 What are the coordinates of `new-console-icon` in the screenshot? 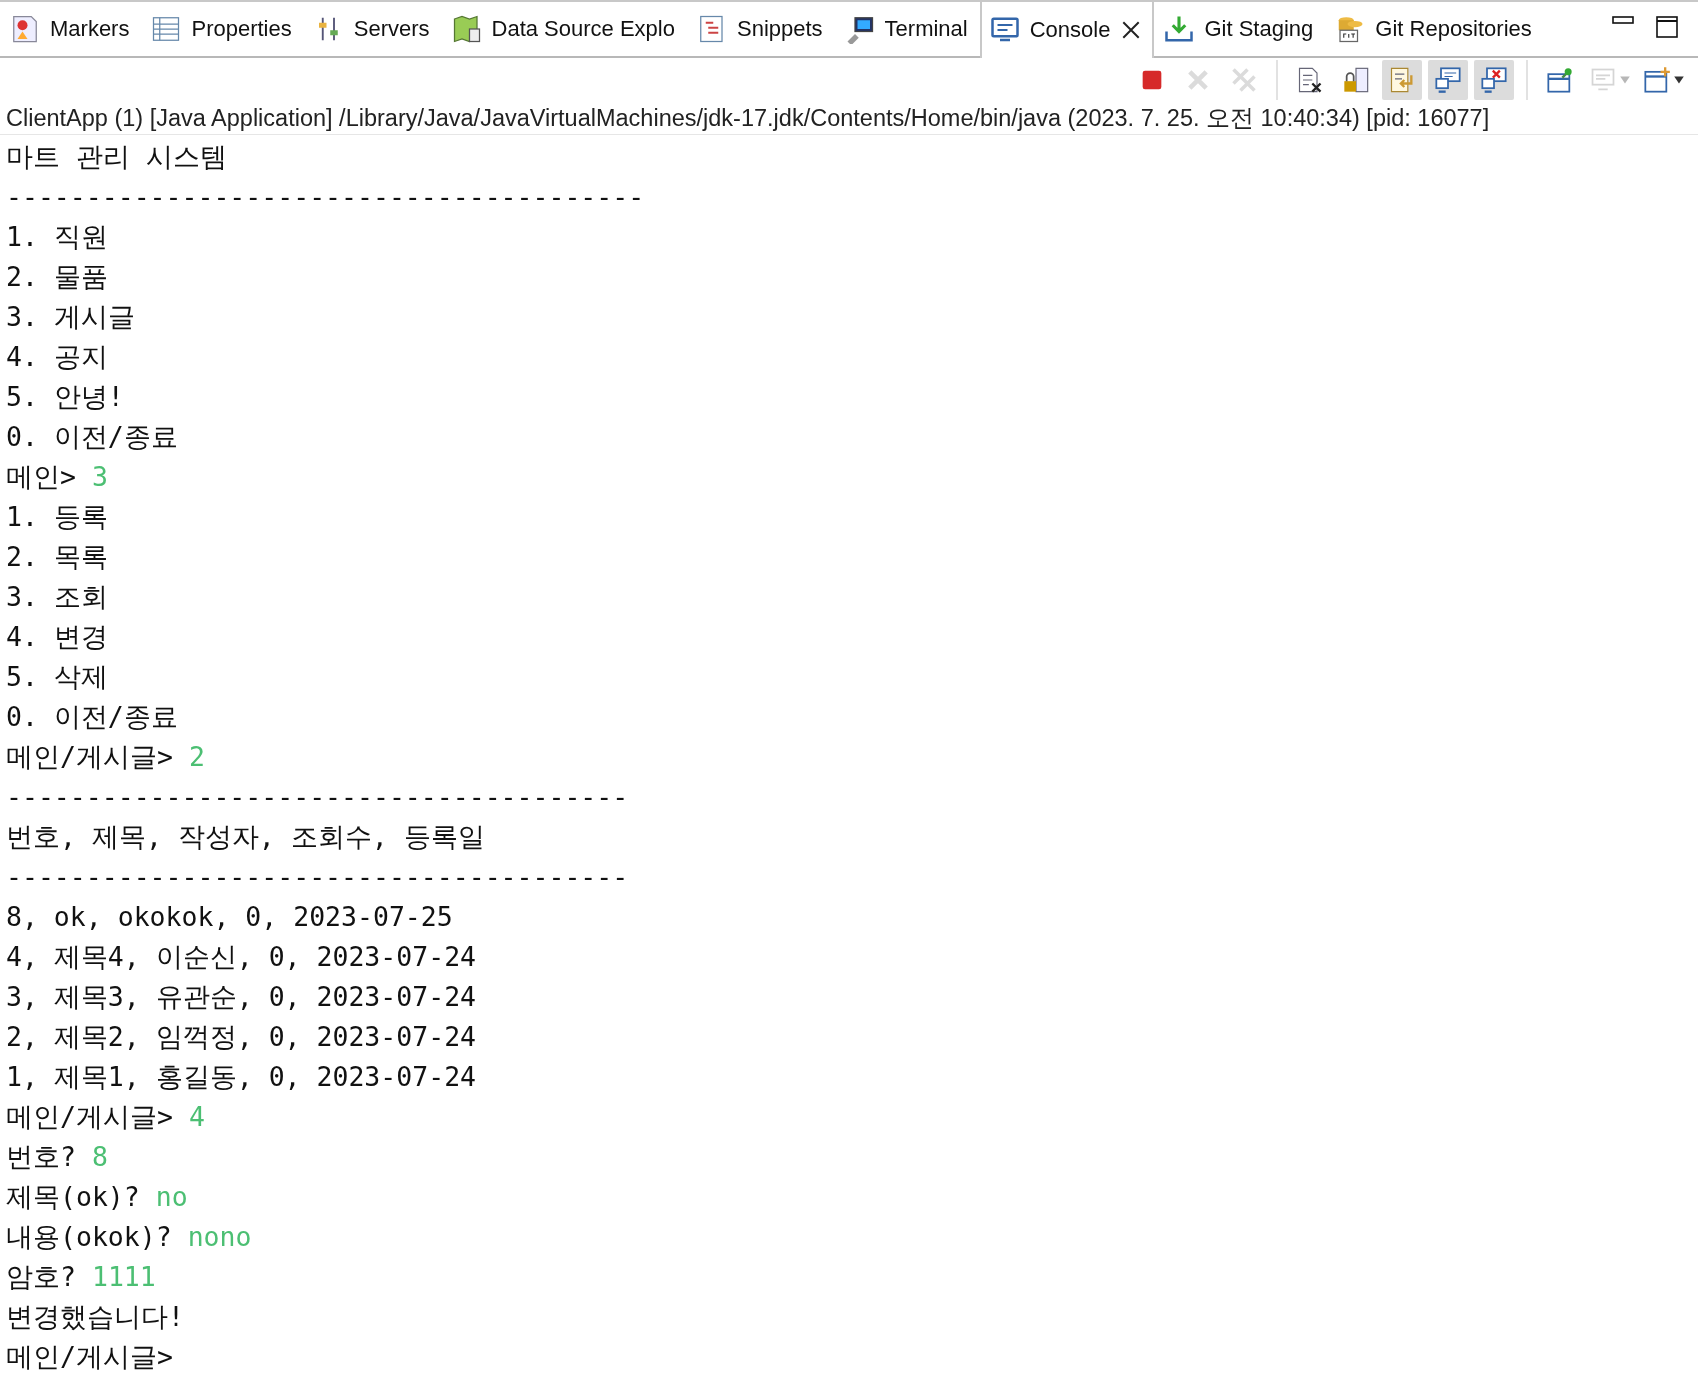 It's located at (1657, 80).